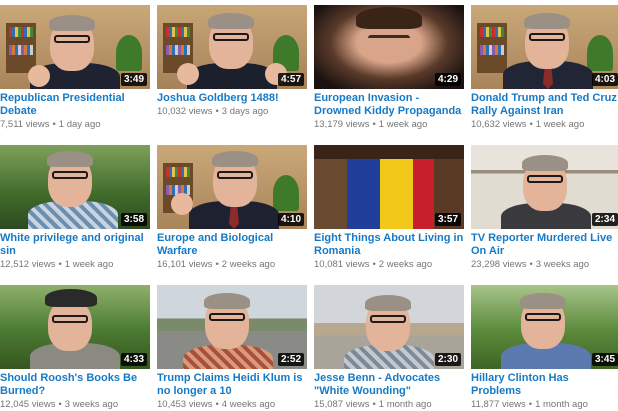 The height and width of the screenshot is (411, 618). I want to click on view-count: 16,101 views, so click(185, 264).